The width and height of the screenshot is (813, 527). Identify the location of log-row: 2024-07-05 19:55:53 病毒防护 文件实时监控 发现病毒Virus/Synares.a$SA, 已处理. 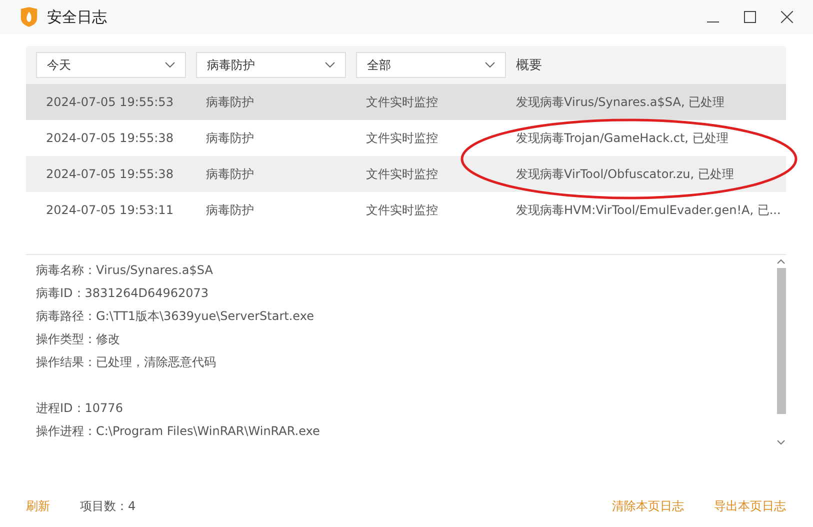
(406, 102).